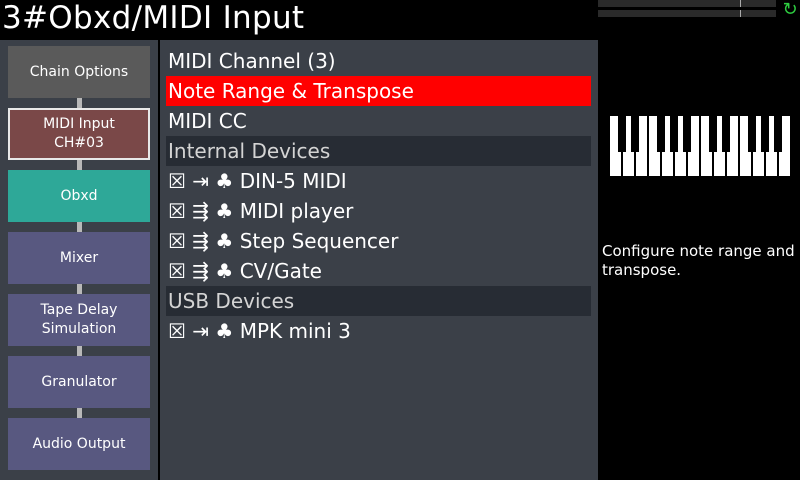 This screenshot has width=800, height=480. I want to click on chain-item-label: Granulator, so click(79, 381).